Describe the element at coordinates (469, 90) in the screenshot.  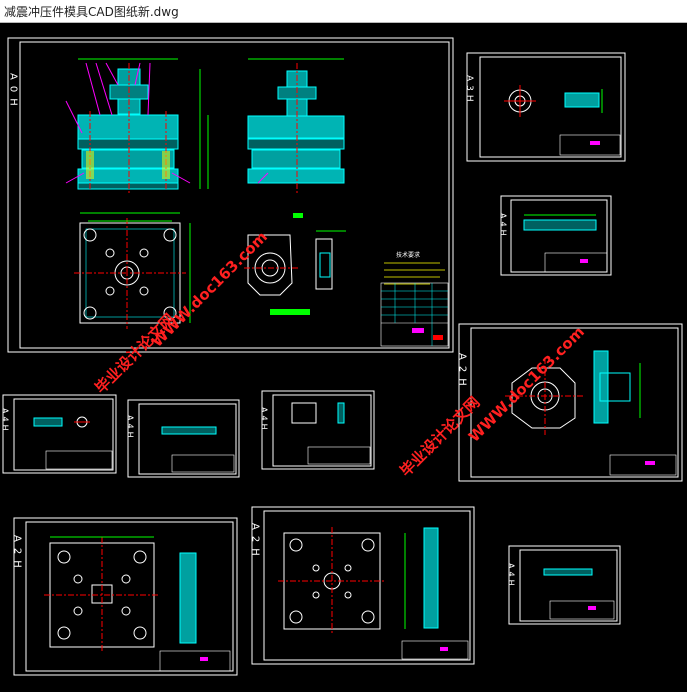
I see `sheet-label-a3: A3H` at that location.